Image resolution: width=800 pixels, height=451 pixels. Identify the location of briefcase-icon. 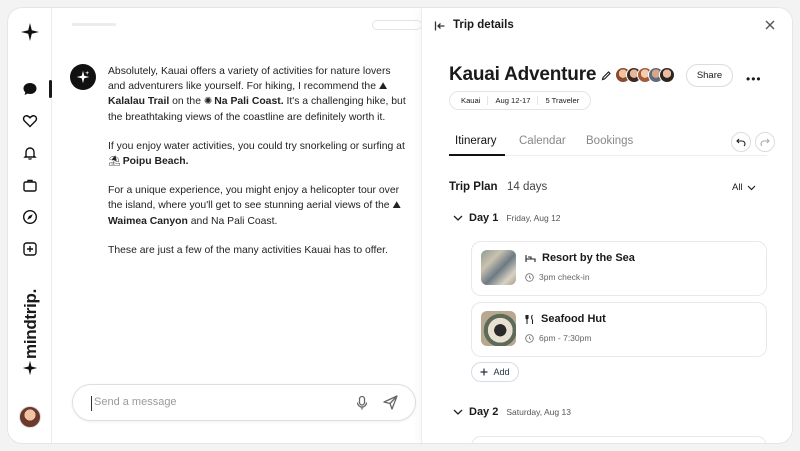
(30, 185).